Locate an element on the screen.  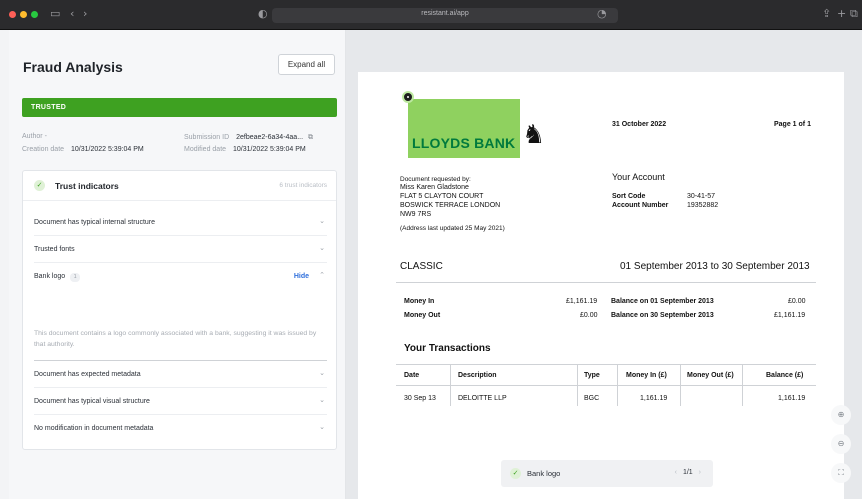
fit-screen-button: ⛶ is located at coordinates (841, 473).